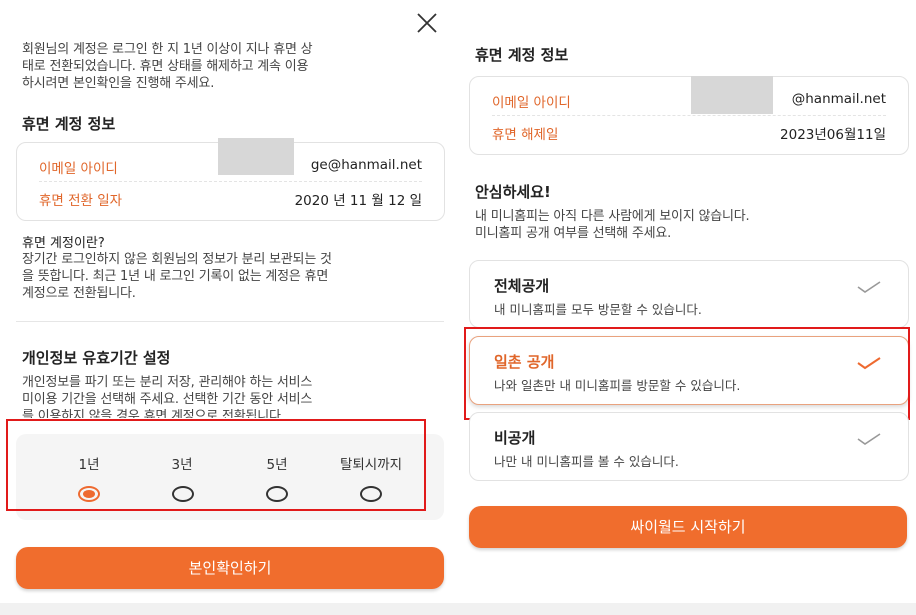  Describe the element at coordinates (165, 66) in the screenshot. I see `intro-line: 태로 전환되었습니다. 휴면 상태를 해제하고 계속 이용` at that location.